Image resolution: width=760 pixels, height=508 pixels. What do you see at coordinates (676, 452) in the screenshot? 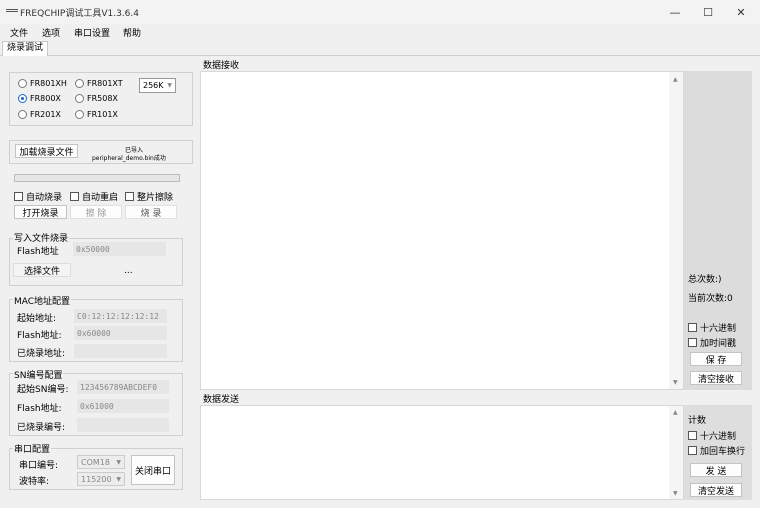
I see `send-scrollbar` at bounding box center [676, 452].